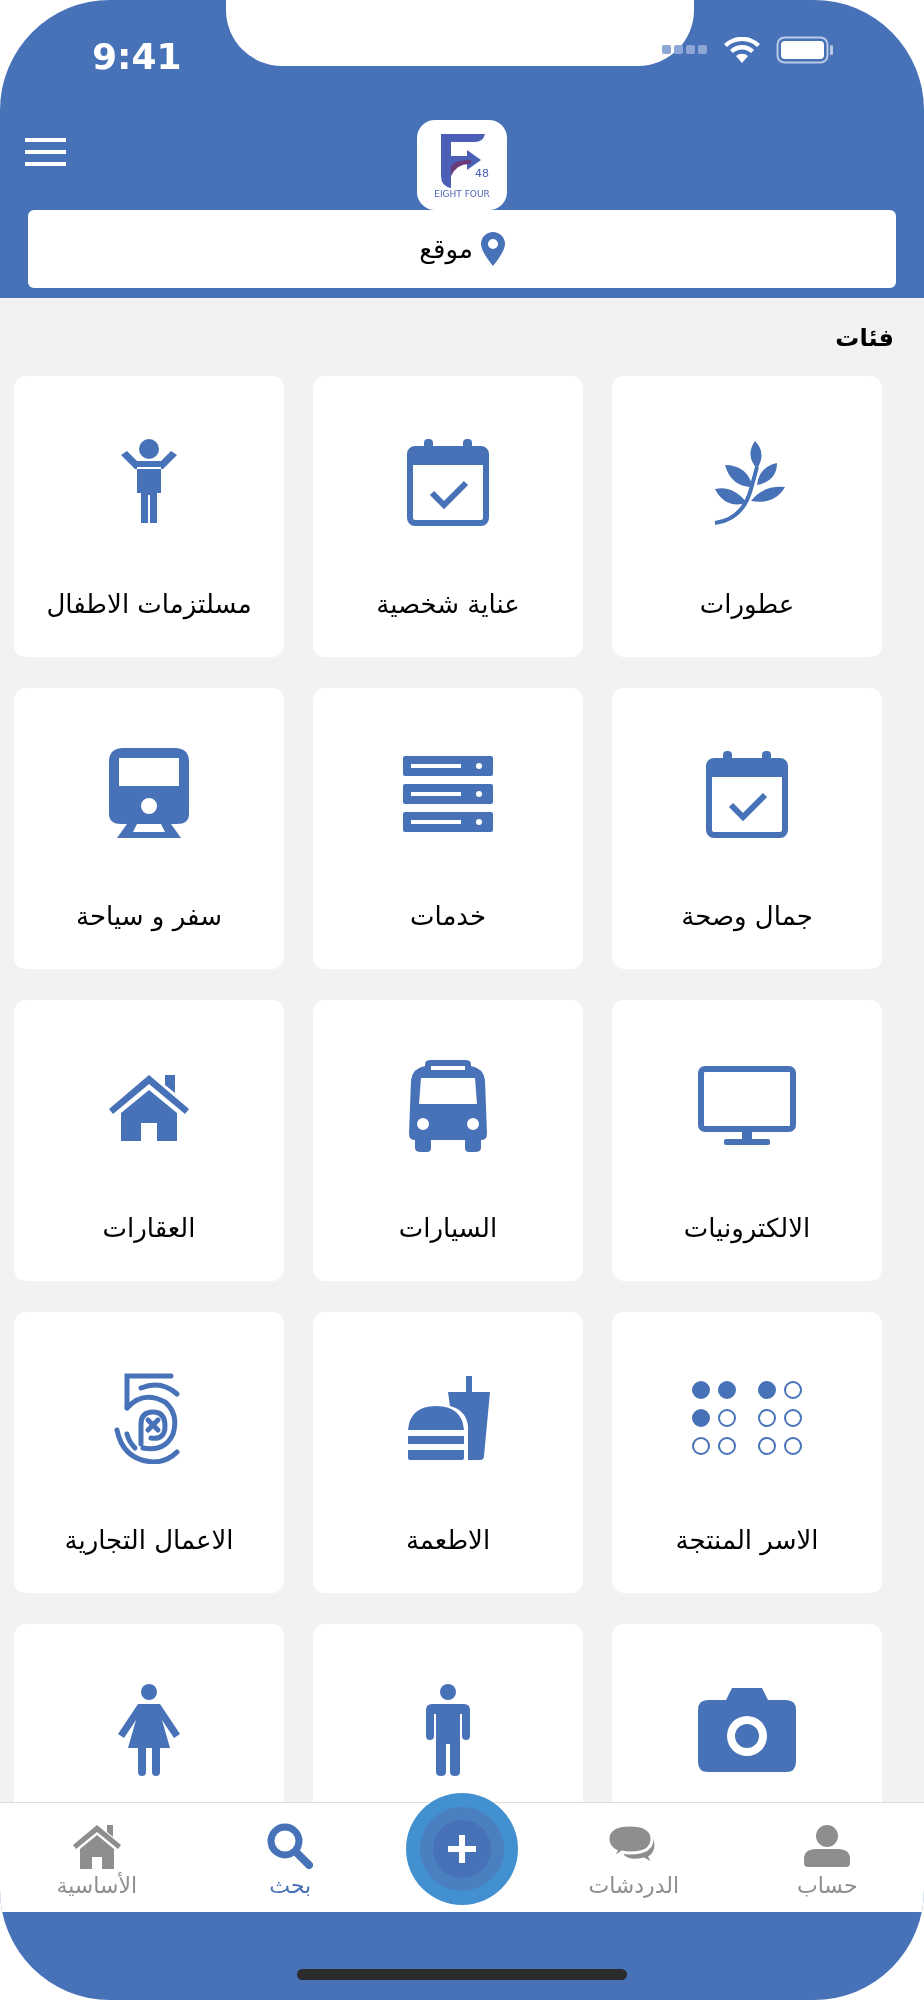 The width and height of the screenshot is (924, 2000). Describe the element at coordinates (805, 50) in the screenshot. I see `battery-icon` at that location.